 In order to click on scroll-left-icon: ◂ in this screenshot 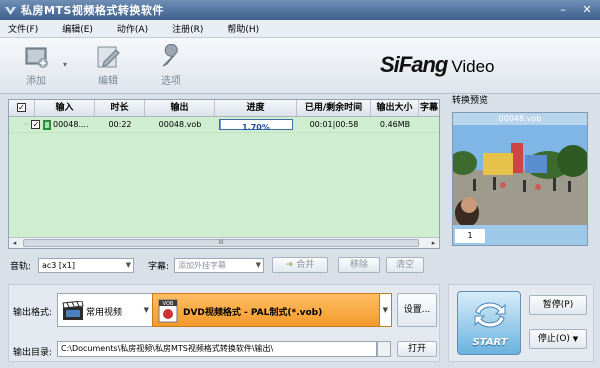, I will do `click(14, 243)`.